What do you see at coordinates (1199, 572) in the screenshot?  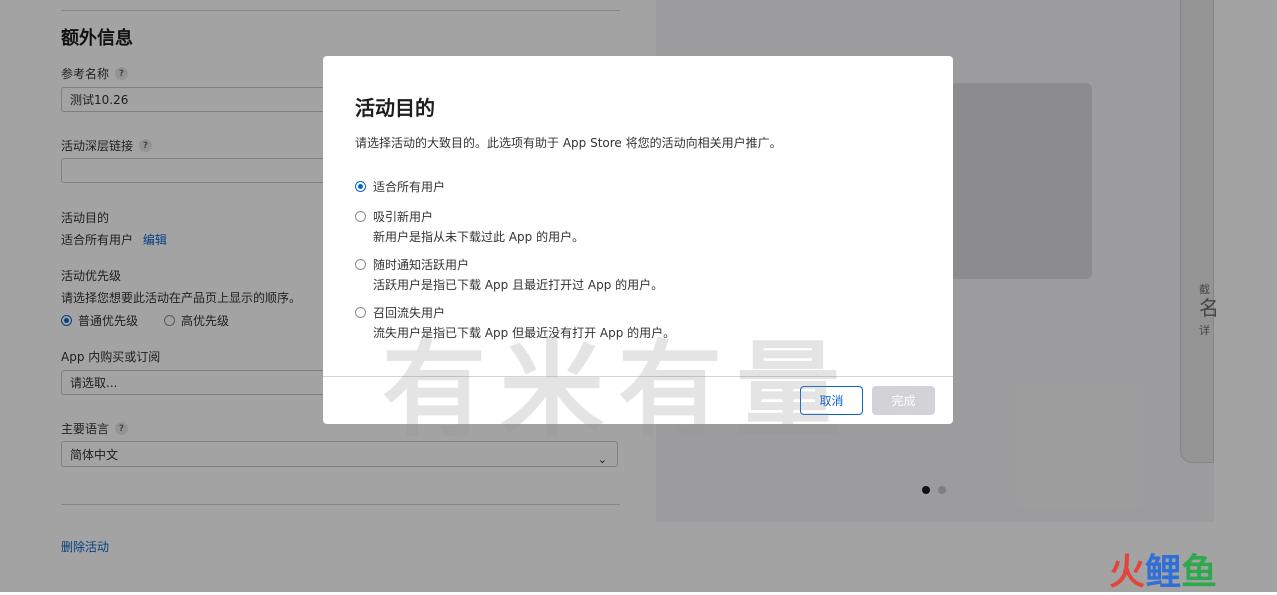 I see `watermark-corner-char: 鱼` at bounding box center [1199, 572].